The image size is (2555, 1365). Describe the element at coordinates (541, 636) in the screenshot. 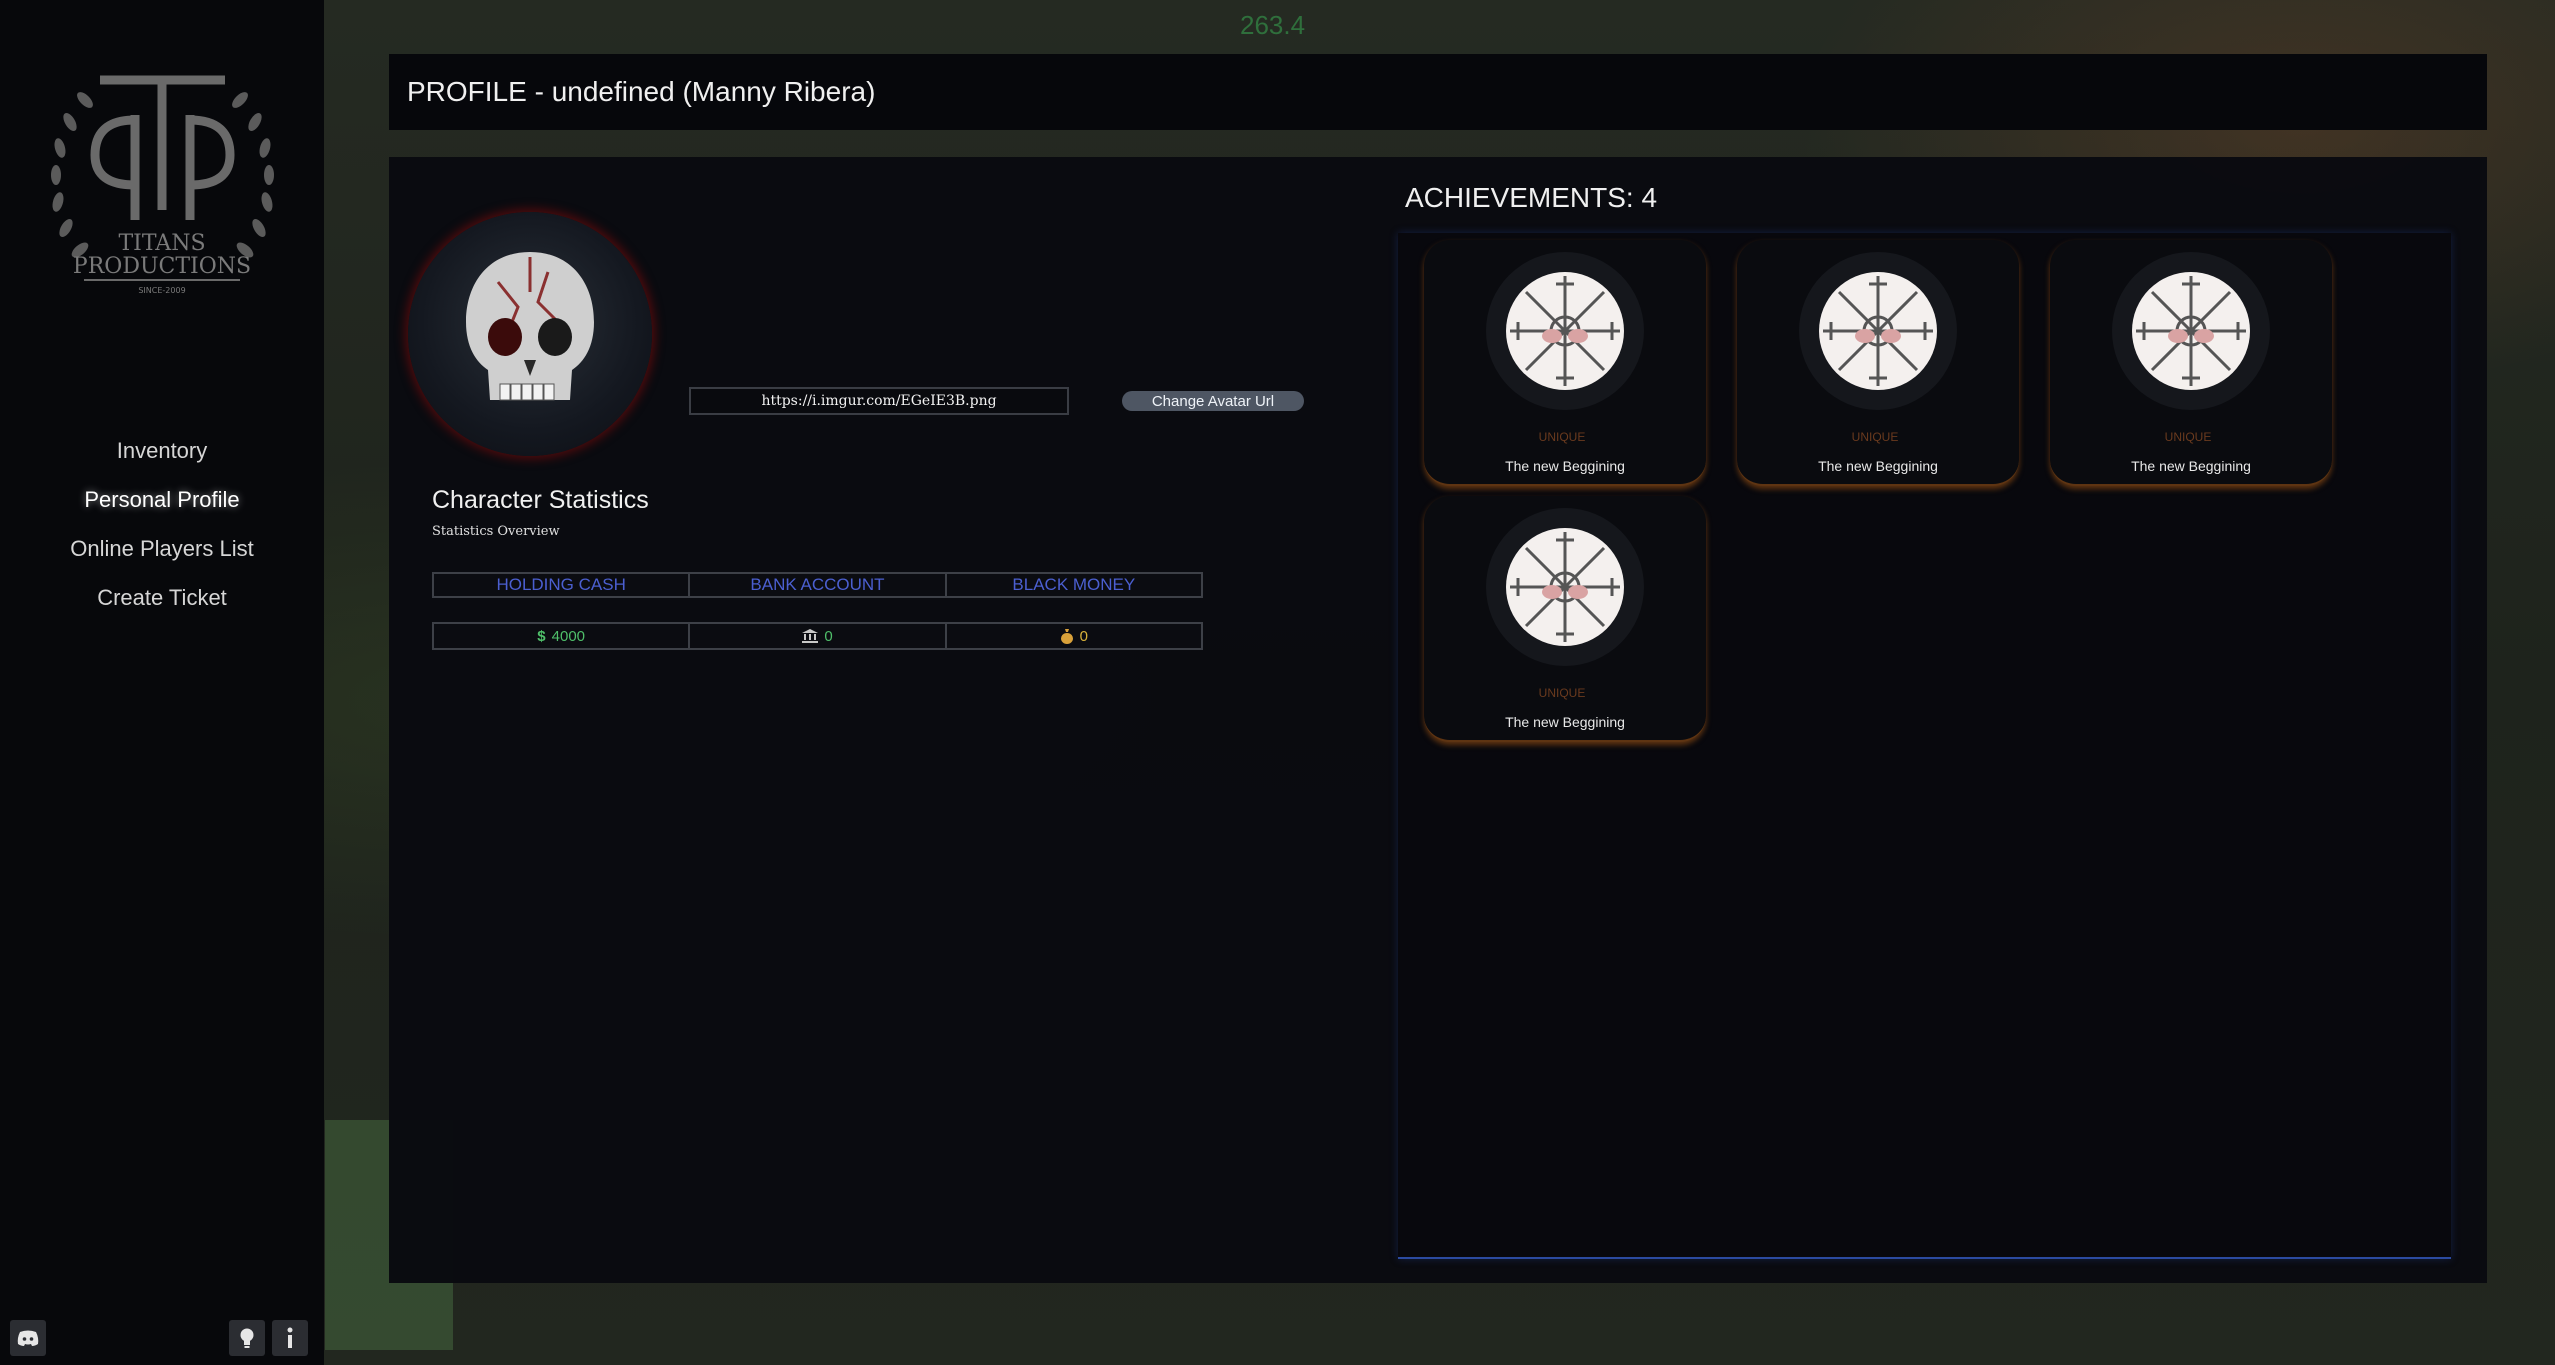

I see `dollar-icon: $` at that location.